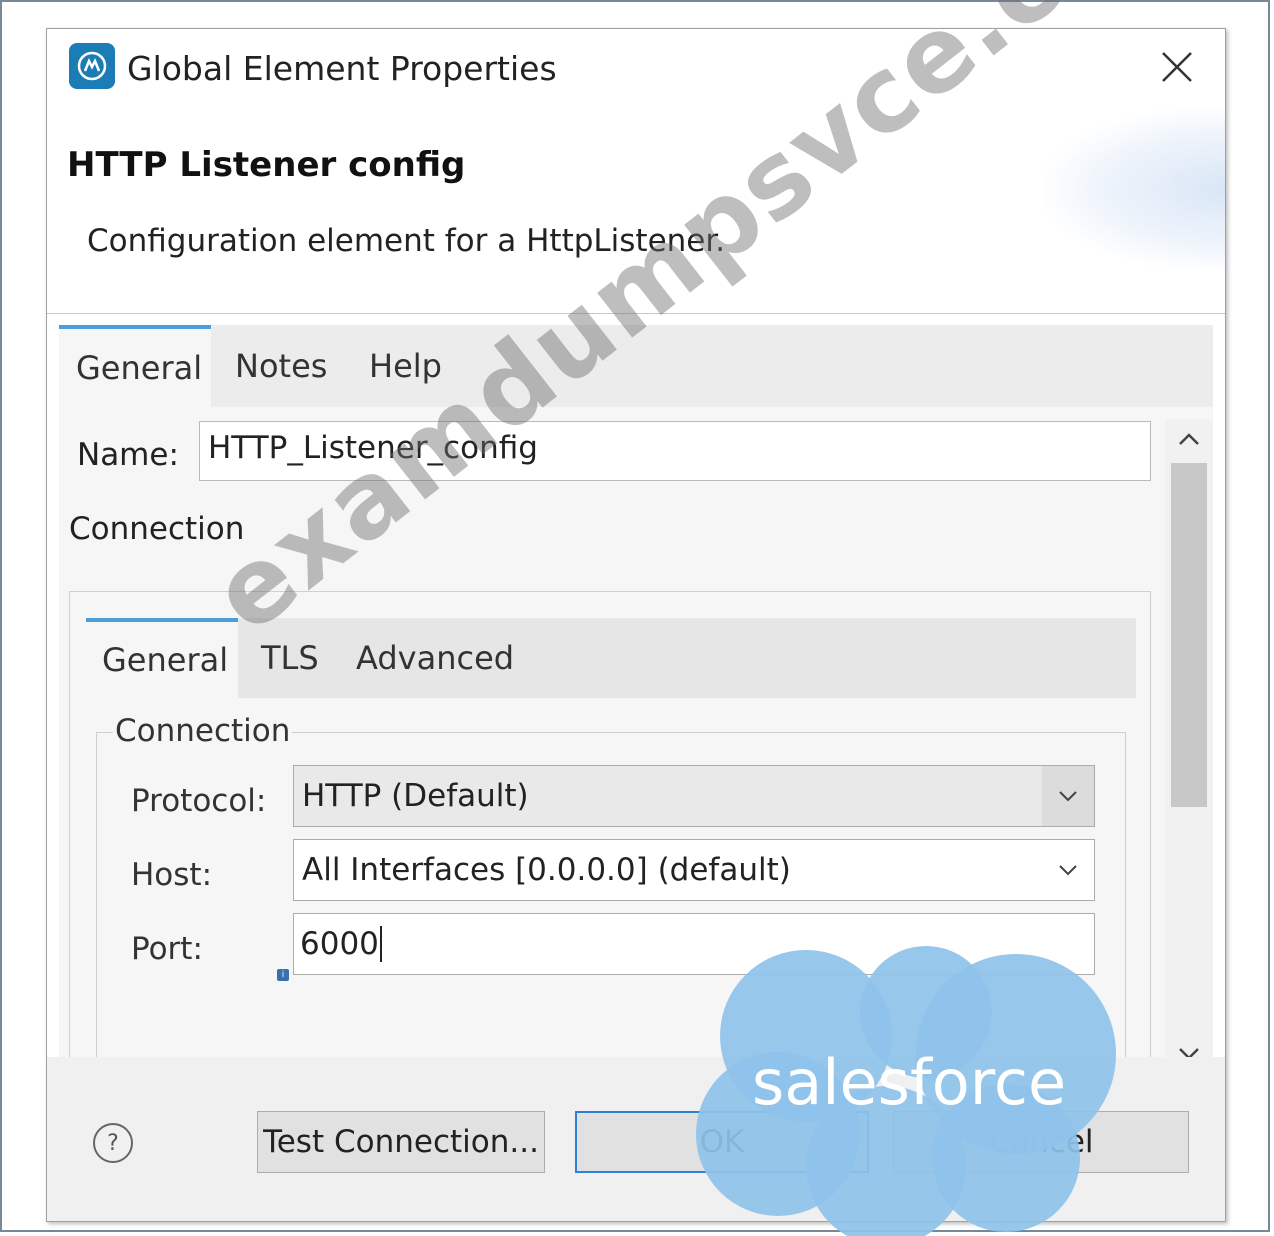 The height and width of the screenshot is (1236, 1274). I want to click on connection-group-legend: Connection, so click(203, 731).